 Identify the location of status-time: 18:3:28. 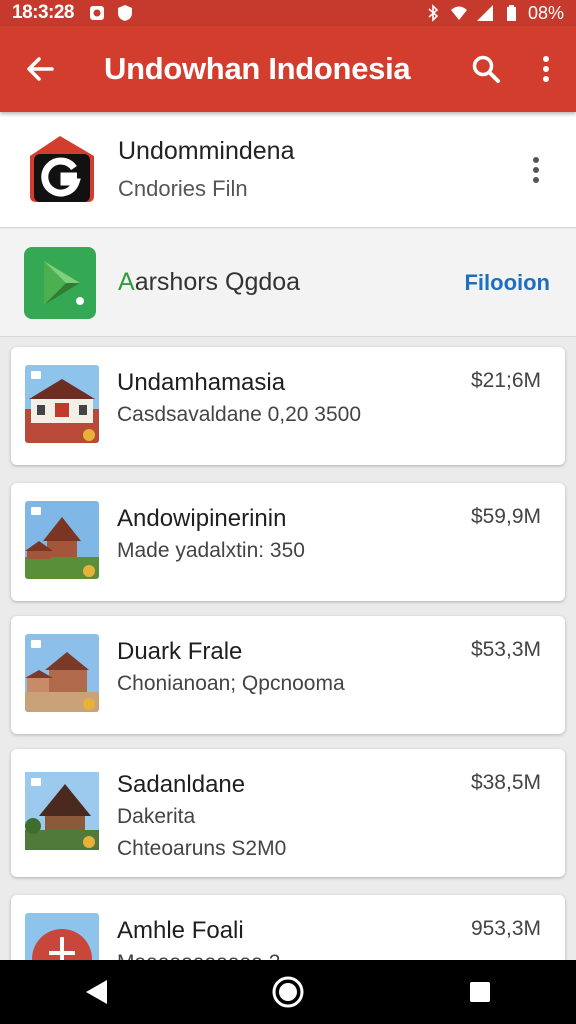
(43, 12).